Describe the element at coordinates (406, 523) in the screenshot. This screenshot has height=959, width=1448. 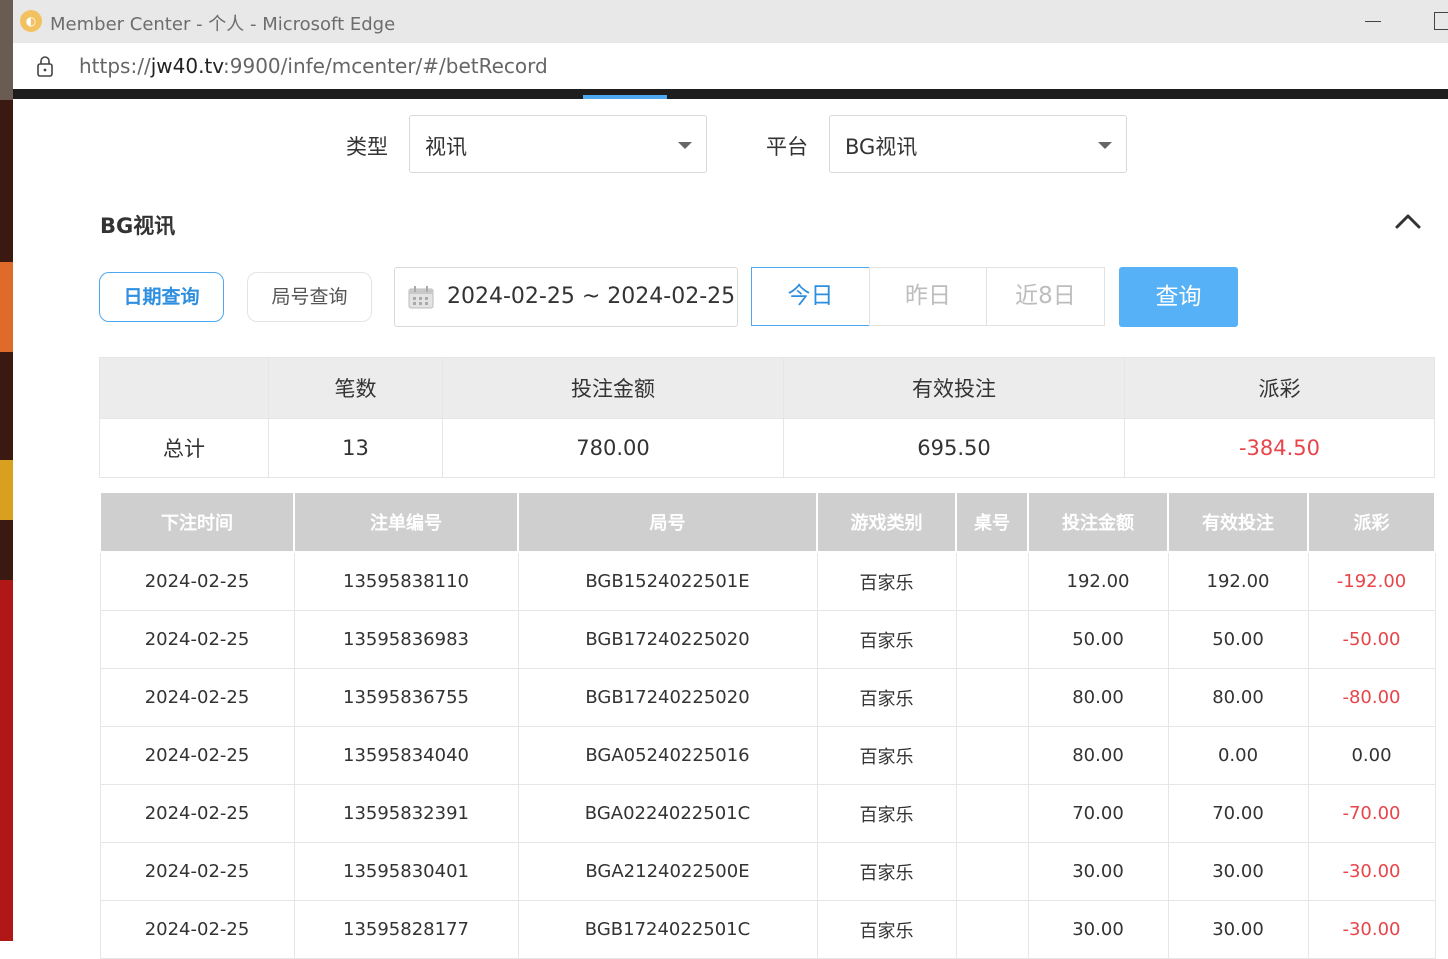
I see `column-header: 注单编号` at that location.